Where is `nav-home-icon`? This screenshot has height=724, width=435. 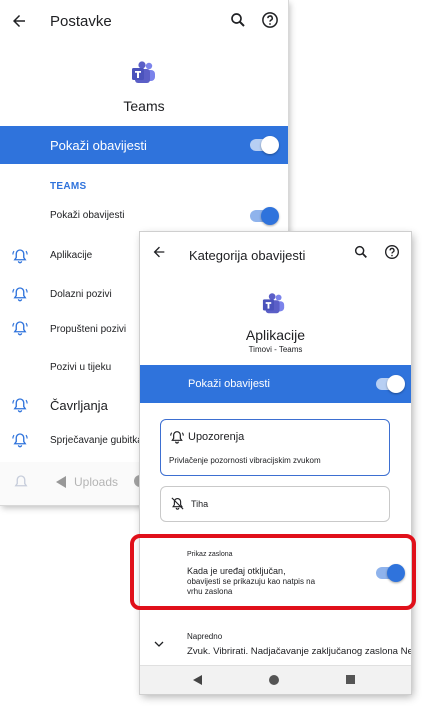 nav-home-icon is located at coordinates (274, 680).